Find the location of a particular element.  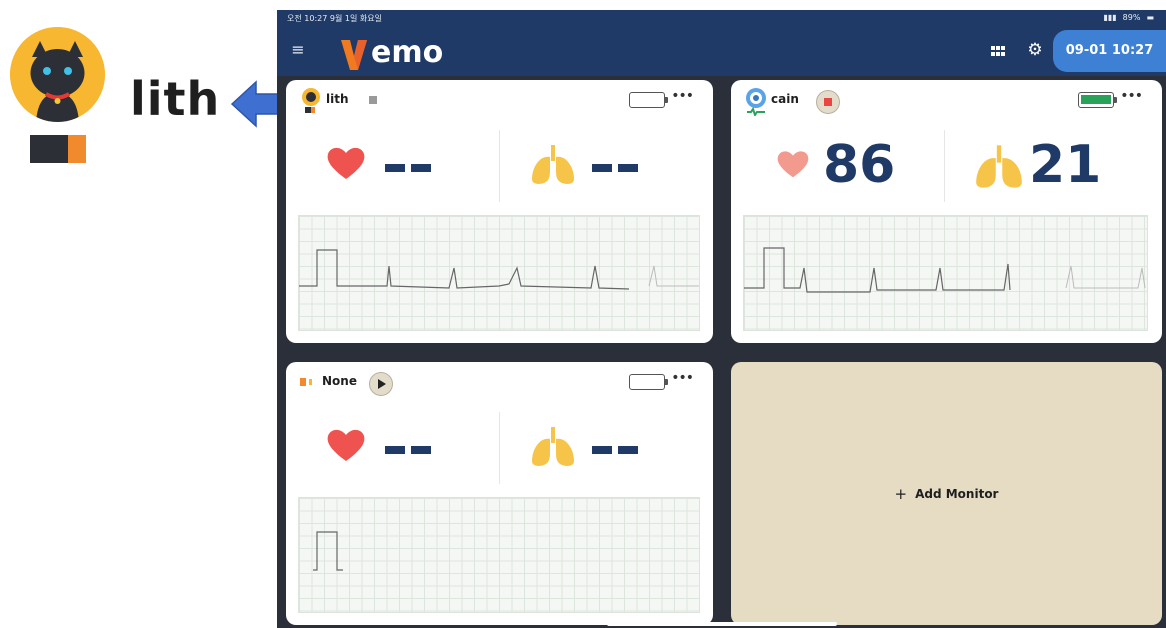

signal-icon: ▮▮▮ is located at coordinates (1110, 17).